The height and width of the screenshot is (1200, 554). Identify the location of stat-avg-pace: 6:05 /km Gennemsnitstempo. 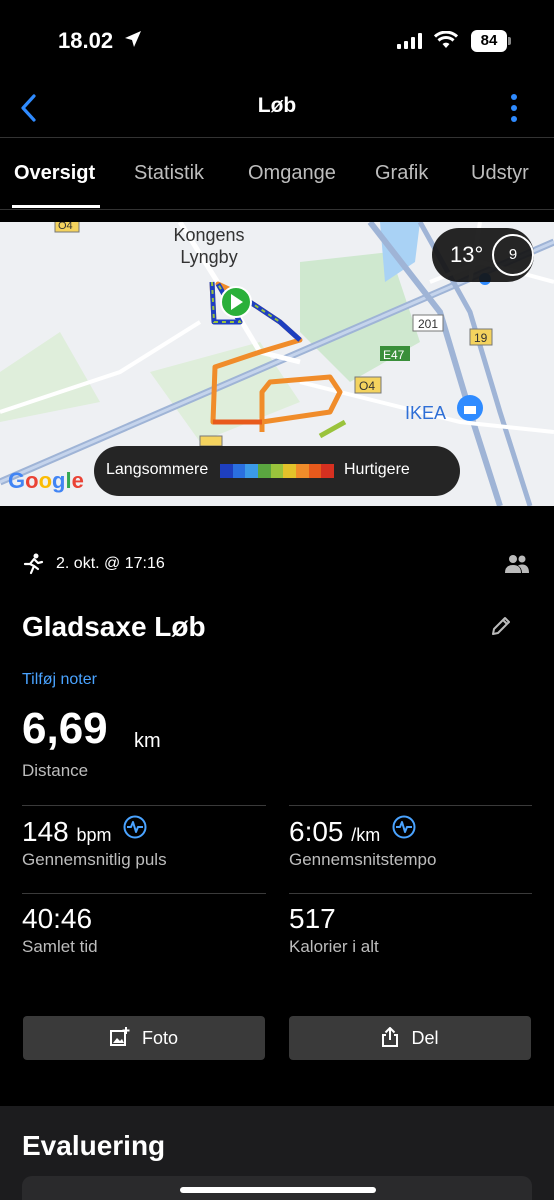
(411, 842).